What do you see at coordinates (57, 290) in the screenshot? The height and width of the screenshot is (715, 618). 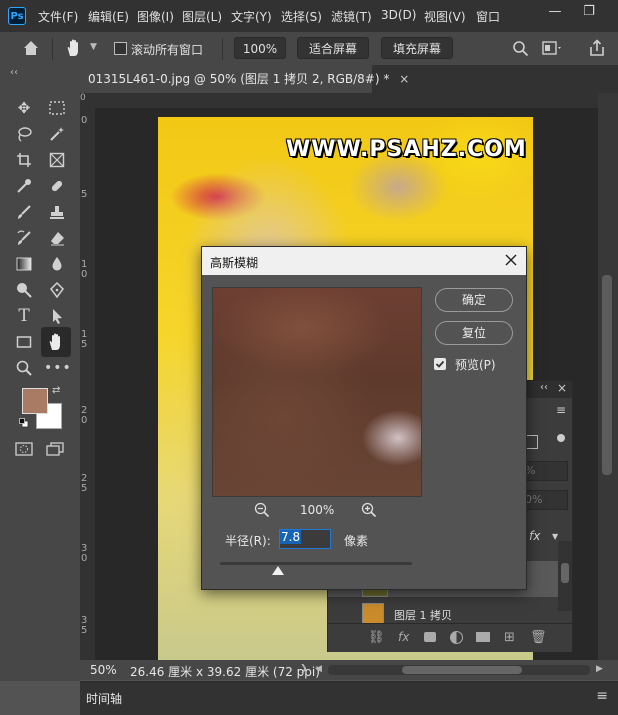 I see `pen-tool-icon` at bounding box center [57, 290].